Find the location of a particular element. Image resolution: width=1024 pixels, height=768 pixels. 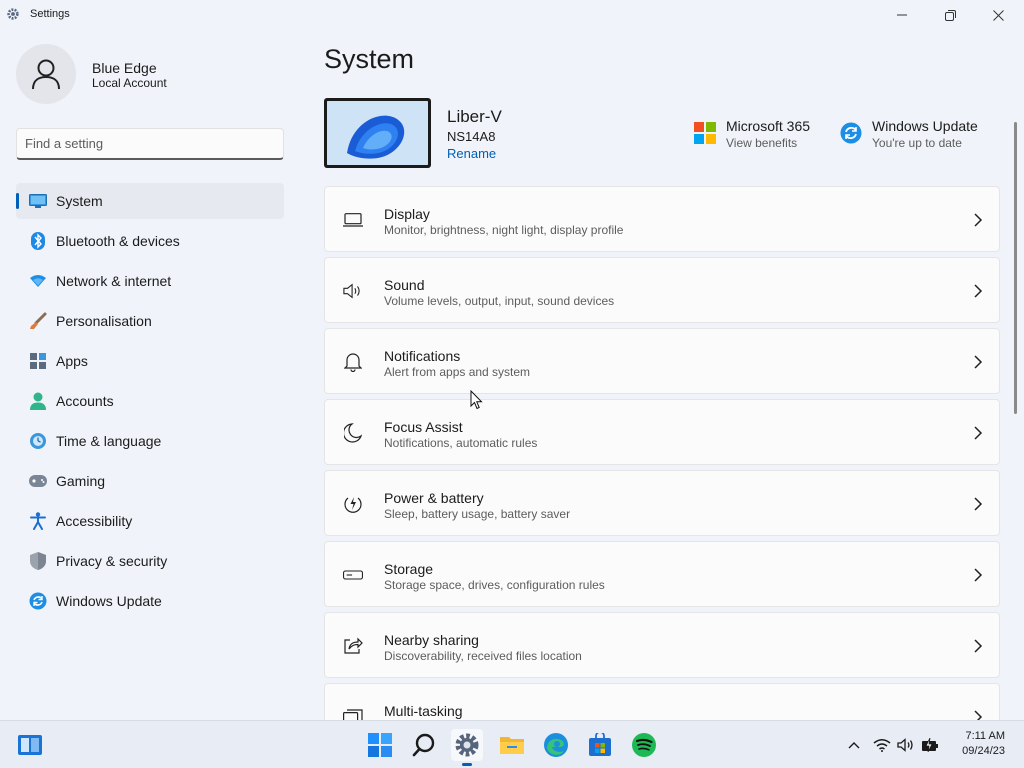

file-explorer-button is located at coordinates (512, 745).